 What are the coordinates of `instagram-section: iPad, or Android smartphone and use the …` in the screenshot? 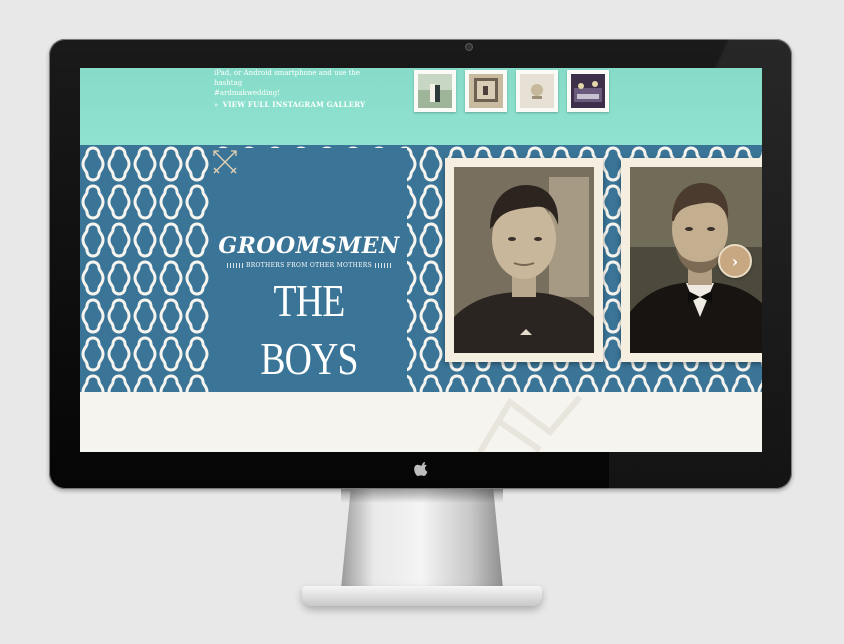 It's located at (421, 106).